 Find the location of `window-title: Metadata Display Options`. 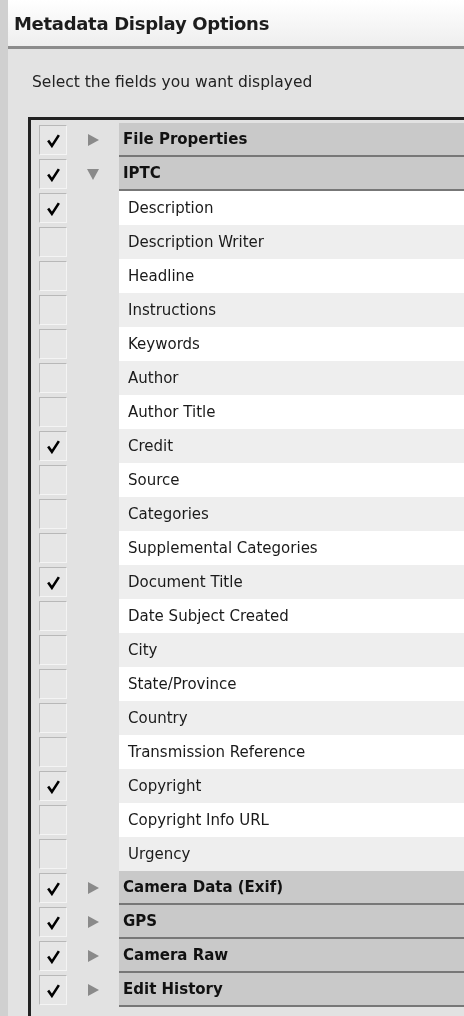

window-title: Metadata Display Options is located at coordinates (142, 23).